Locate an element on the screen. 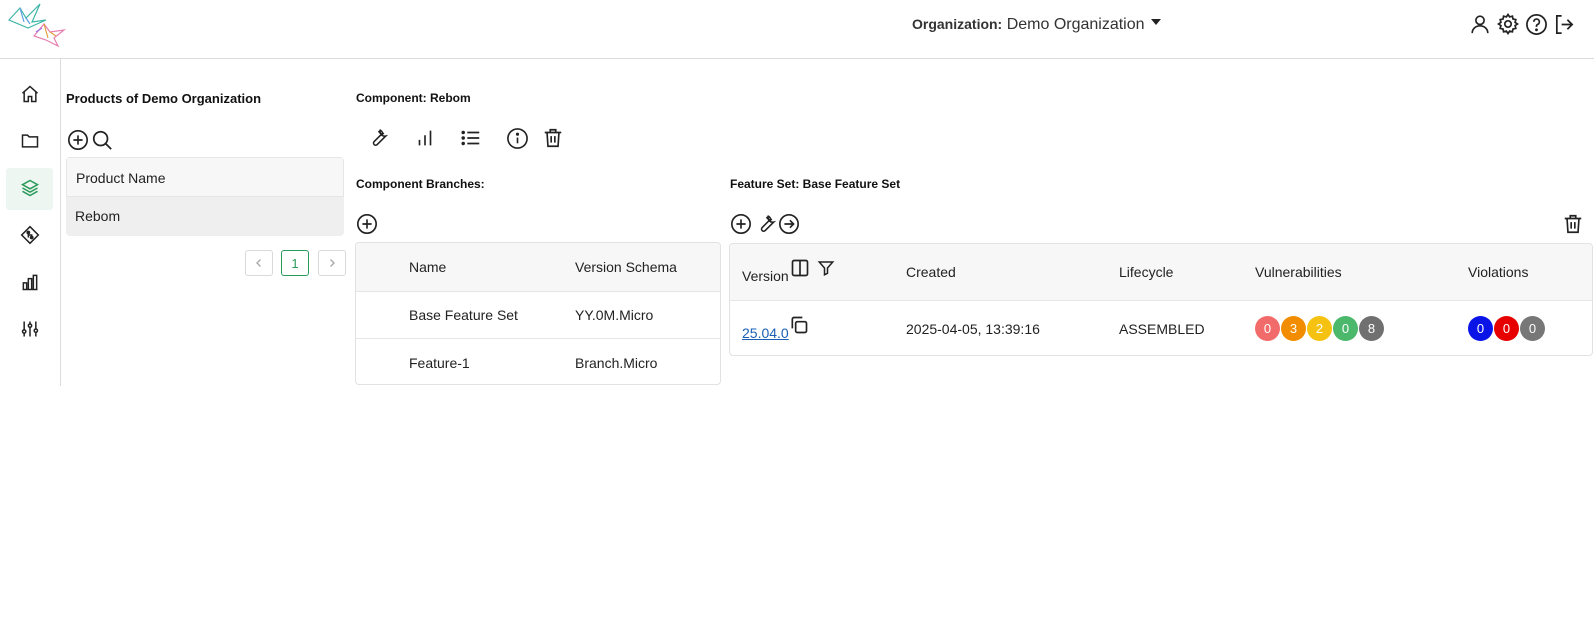 The width and height of the screenshot is (1594, 642). product-row-rebom: Rebom is located at coordinates (205, 216).